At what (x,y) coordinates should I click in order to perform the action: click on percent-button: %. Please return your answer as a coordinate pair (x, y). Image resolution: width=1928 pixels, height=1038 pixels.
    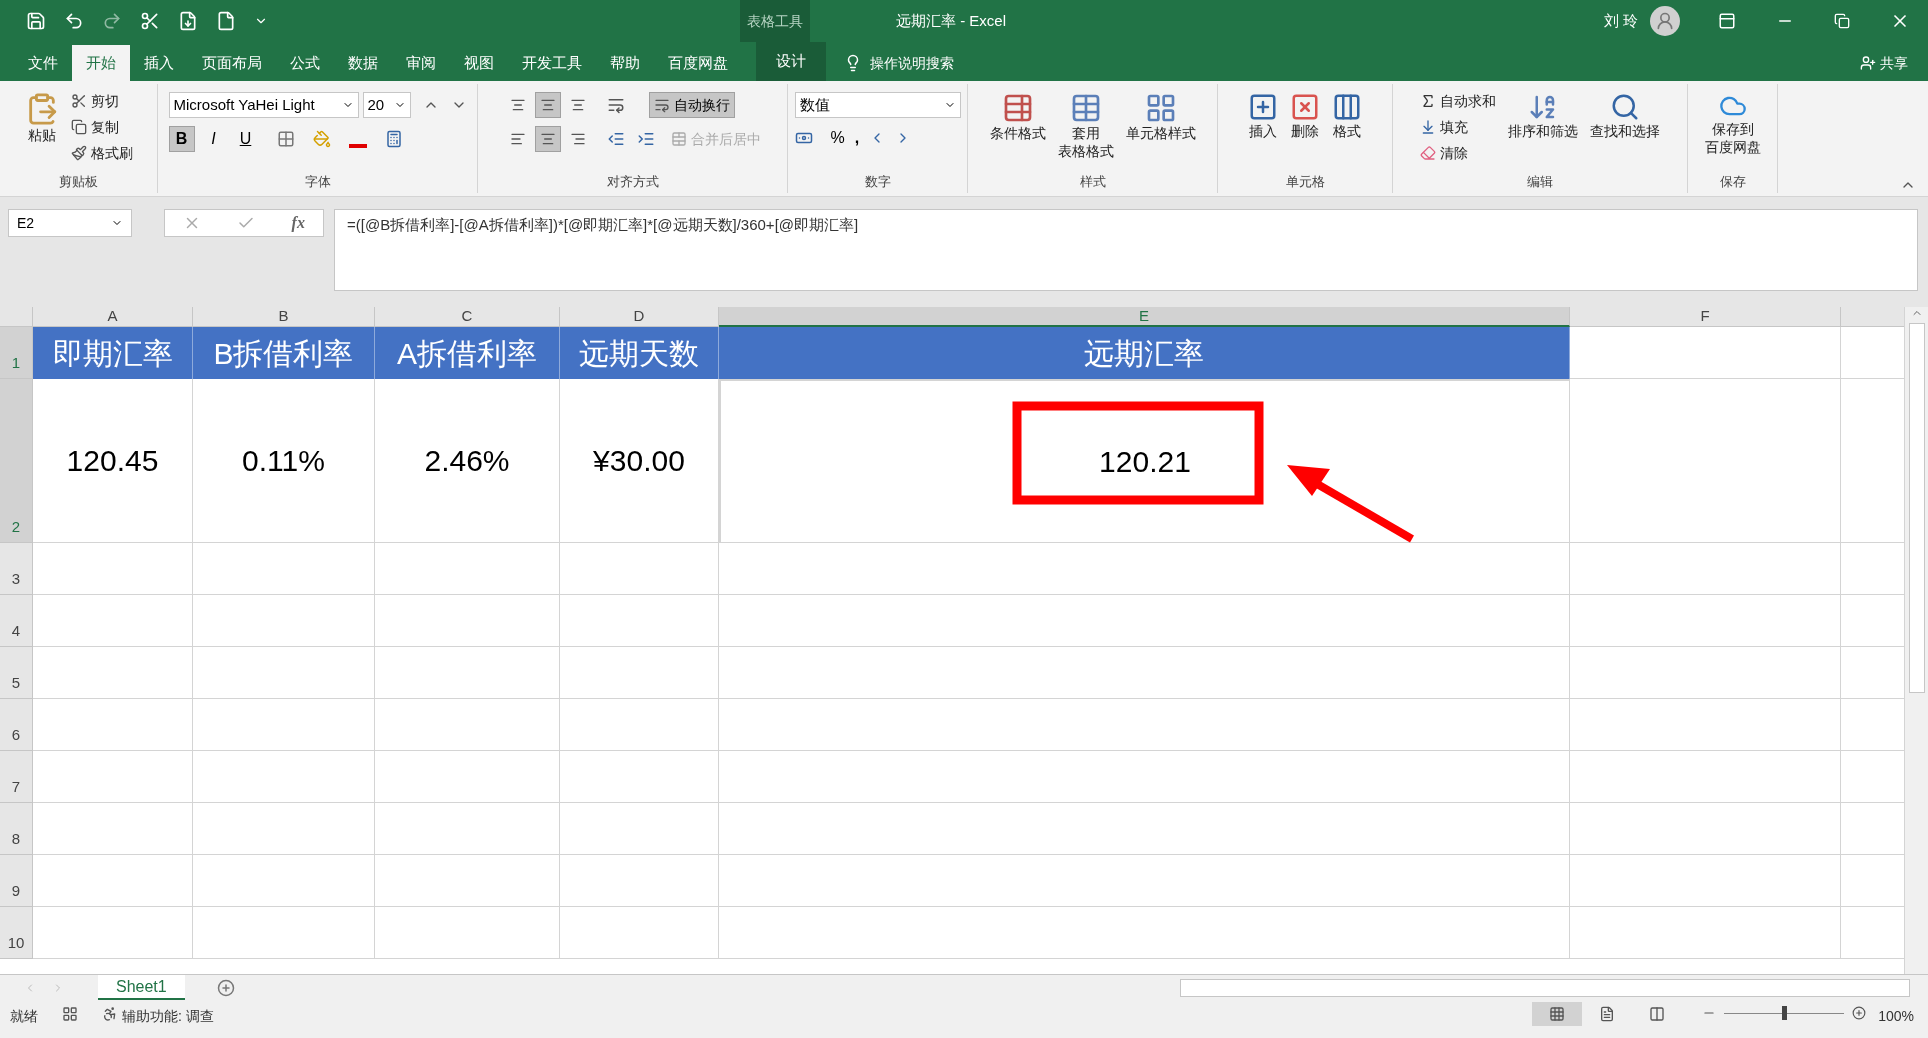
    Looking at the image, I should click on (837, 138).